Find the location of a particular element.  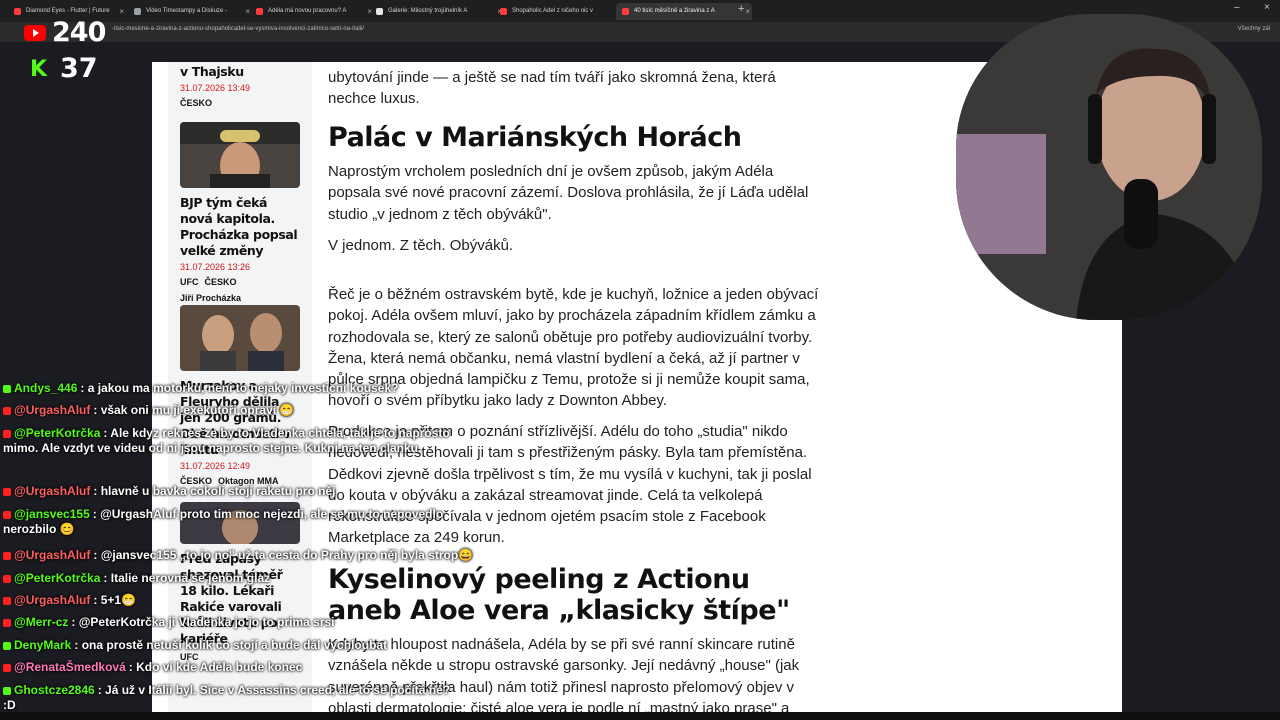

chat-message: @UrgashAluf: 5+1😁 is located at coordinates (69, 600).